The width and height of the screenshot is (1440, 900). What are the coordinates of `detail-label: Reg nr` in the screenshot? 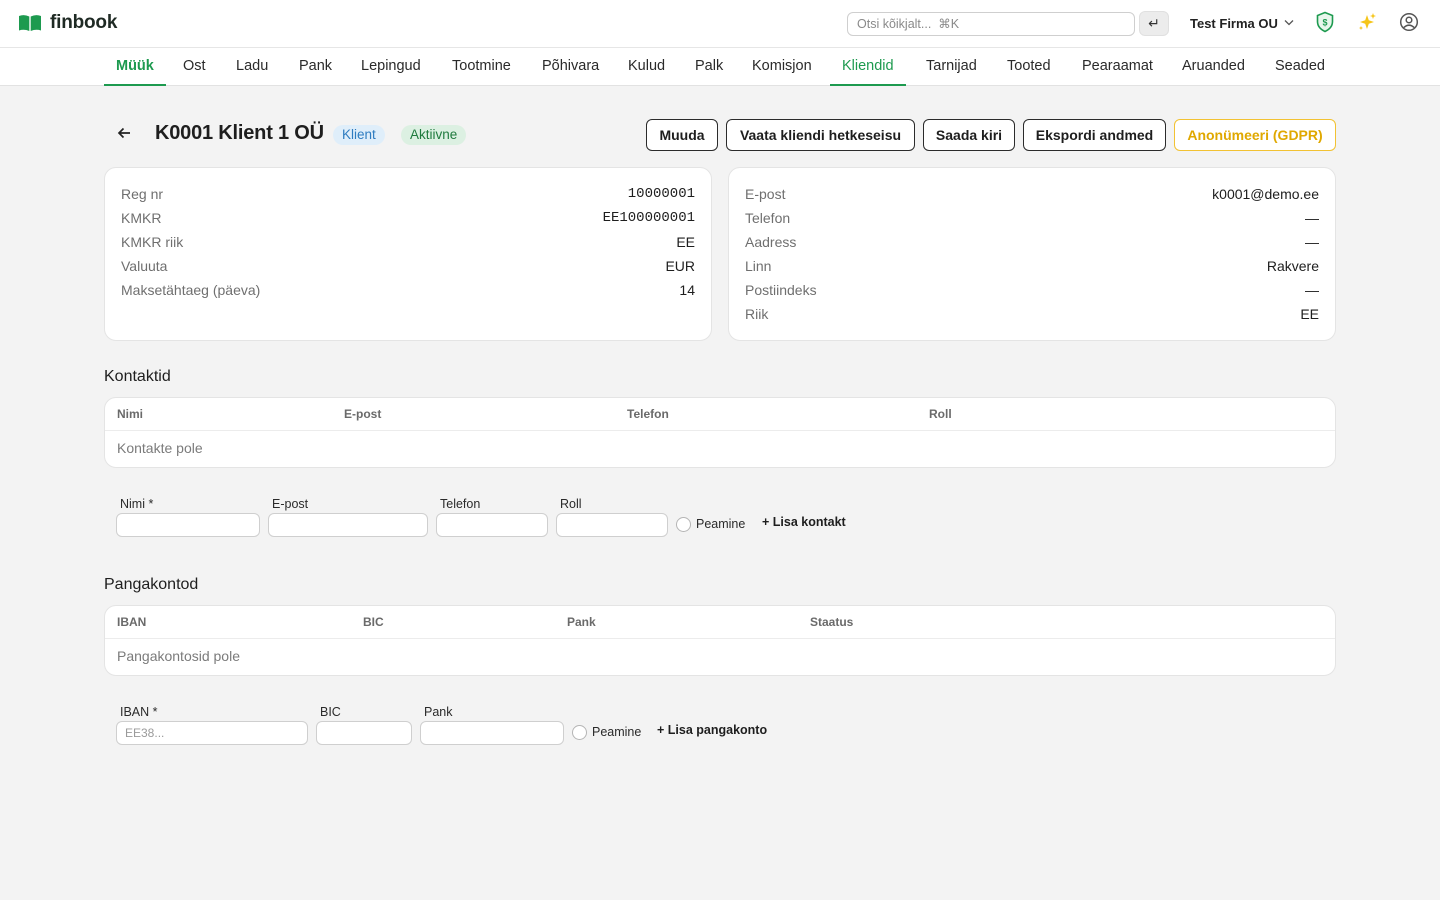 It's located at (142, 194).